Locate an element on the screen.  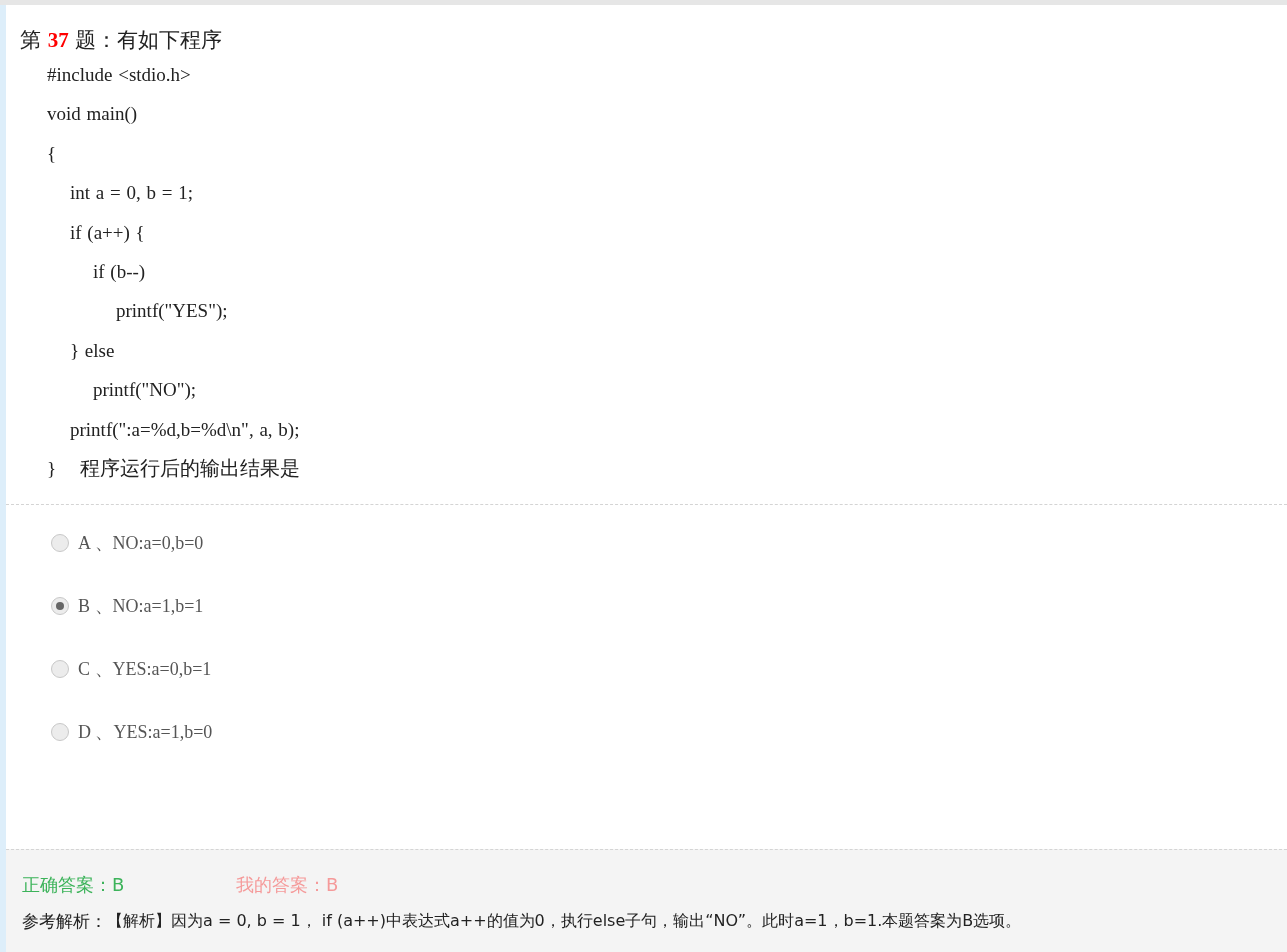
my-answer: 我的答案：B is located at coordinates (287, 885).